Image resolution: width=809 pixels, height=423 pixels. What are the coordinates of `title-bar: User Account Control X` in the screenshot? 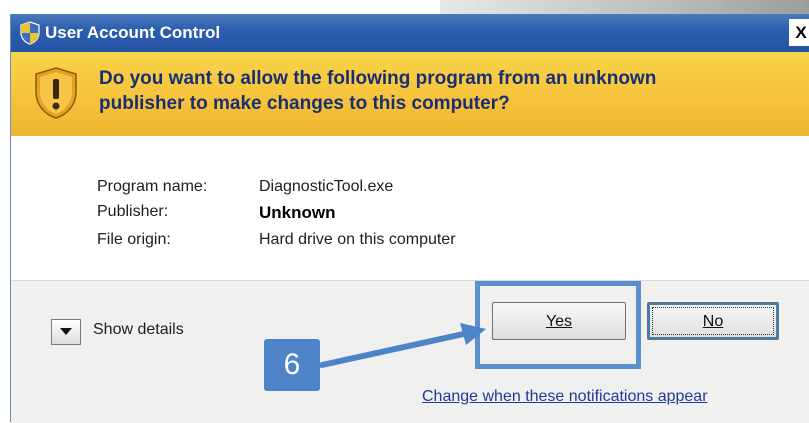 It's located at (410, 33).